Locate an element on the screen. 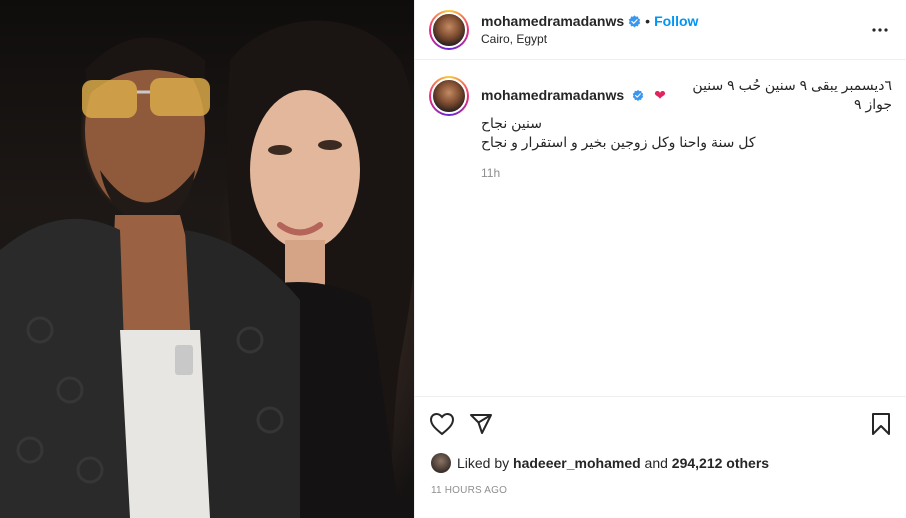 This screenshot has width=906, height=518. likes-count: 294,212 others is located at coordinates (720, 463).